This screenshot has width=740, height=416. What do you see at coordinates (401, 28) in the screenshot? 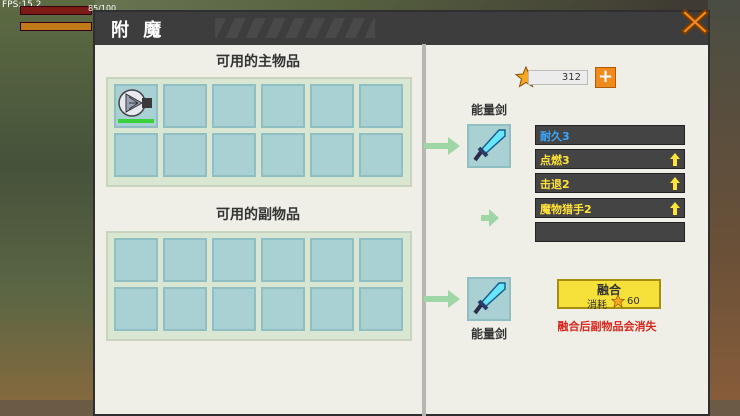
I see `dialog-header: 附 魔` at bounding box center [401, 28].